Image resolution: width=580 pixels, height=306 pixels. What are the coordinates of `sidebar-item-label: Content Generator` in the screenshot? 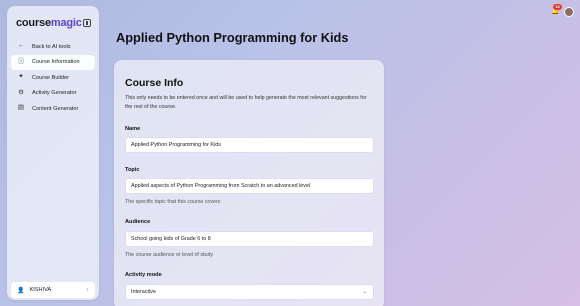 It's located at (55, 108).